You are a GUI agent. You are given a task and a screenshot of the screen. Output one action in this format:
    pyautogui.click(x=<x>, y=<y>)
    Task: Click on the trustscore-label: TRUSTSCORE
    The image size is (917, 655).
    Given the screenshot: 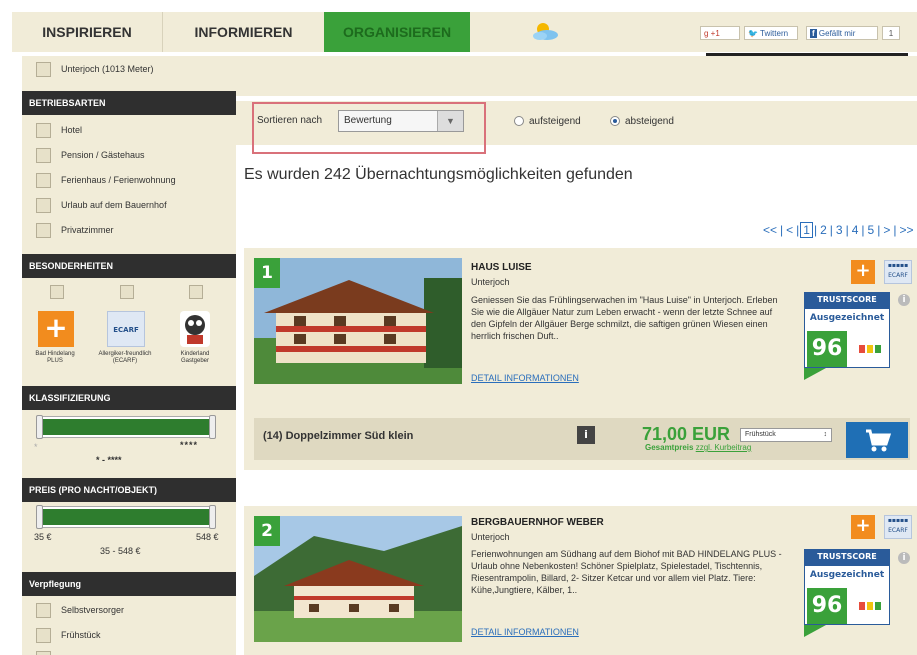 What is the action you would take?
    pyautogui.click(x=847, y=557)
    